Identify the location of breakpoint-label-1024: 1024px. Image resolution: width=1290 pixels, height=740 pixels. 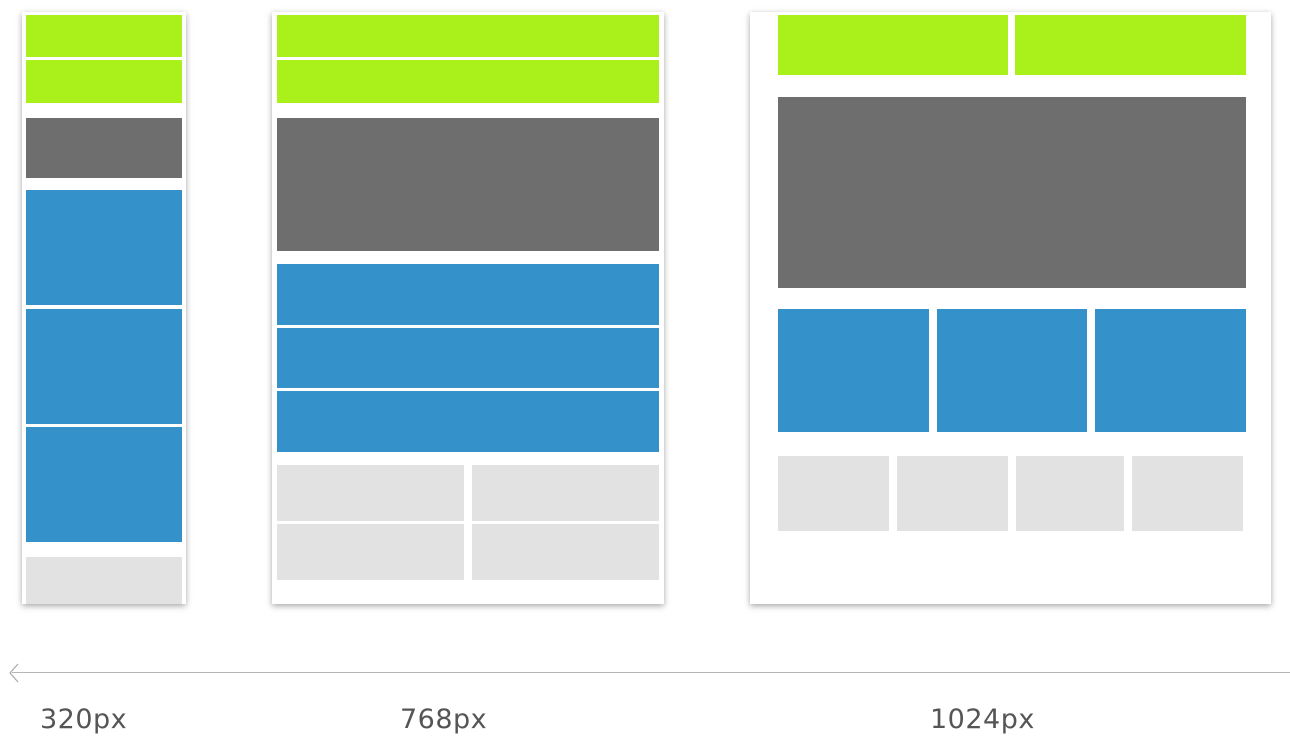
(982, 719).